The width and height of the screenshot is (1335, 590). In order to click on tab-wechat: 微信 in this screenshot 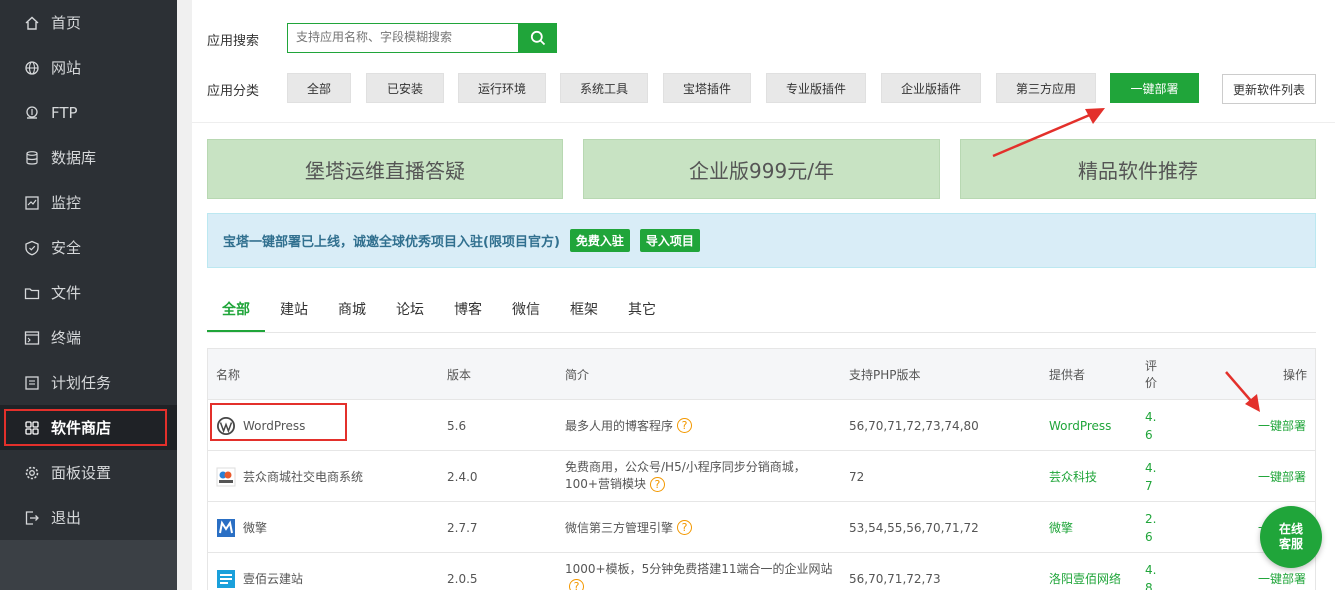, I will do `click(526, 309)`.